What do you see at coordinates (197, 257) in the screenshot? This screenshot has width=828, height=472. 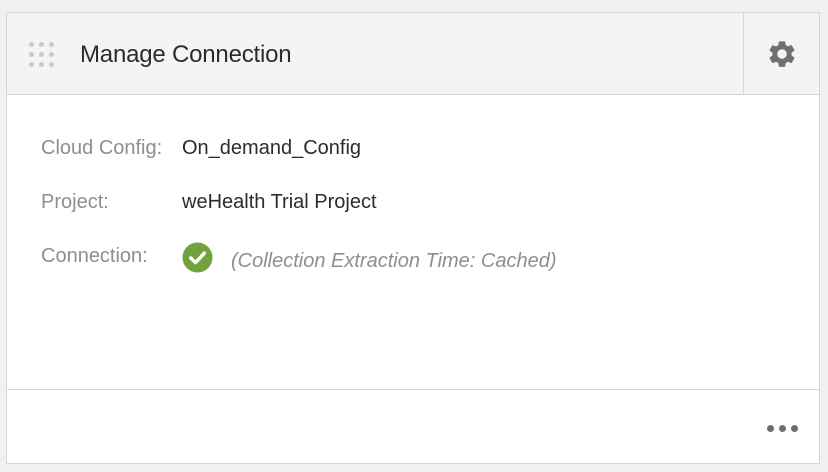 I see `check-circle-icon` at bounding box center [197, 257].